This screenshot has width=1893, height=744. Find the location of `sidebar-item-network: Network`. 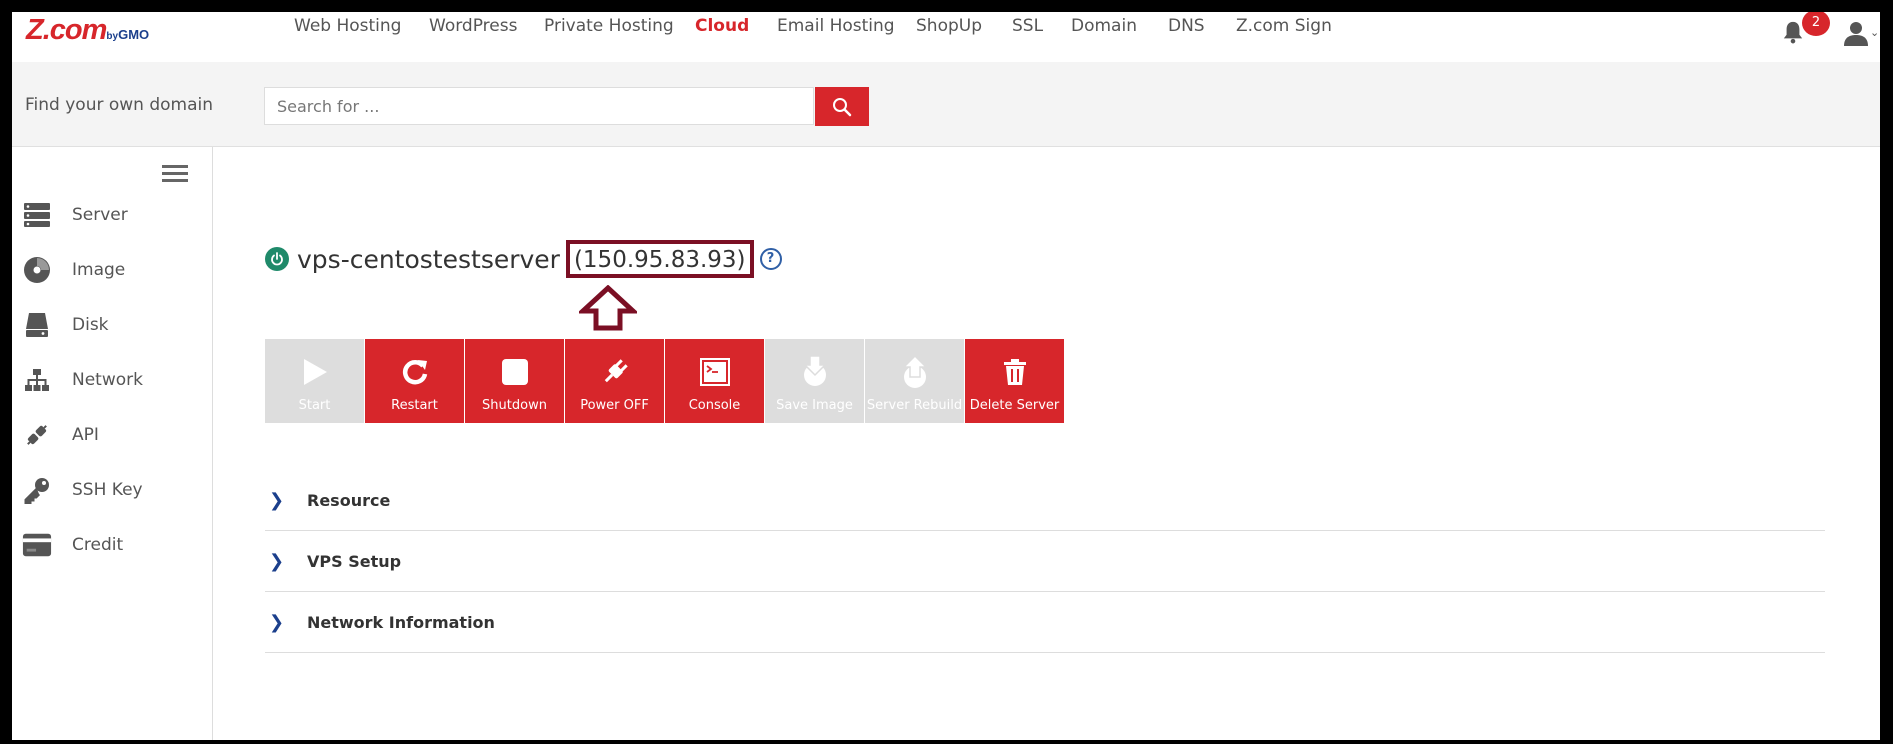

sidebar-item-network: Network is located at coordinates (114, 380).